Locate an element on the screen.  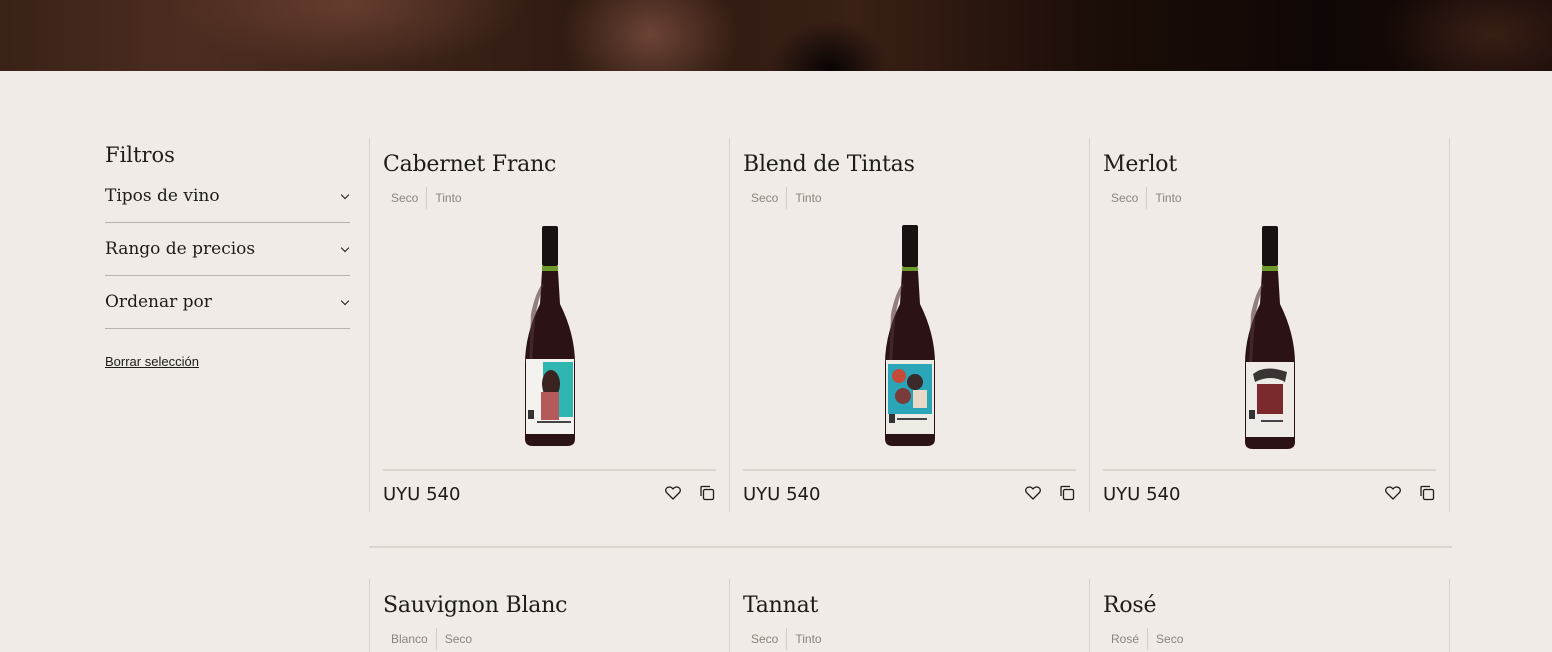
product-name: Sauvignon Blanc is located at coordinates (475, 605).